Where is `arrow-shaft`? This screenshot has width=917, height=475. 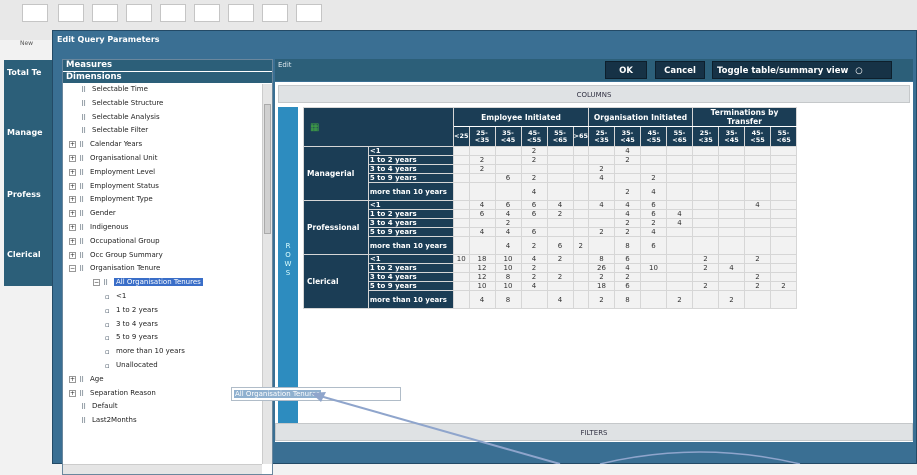
arrow-shaft is located at coordinates (440, 429).